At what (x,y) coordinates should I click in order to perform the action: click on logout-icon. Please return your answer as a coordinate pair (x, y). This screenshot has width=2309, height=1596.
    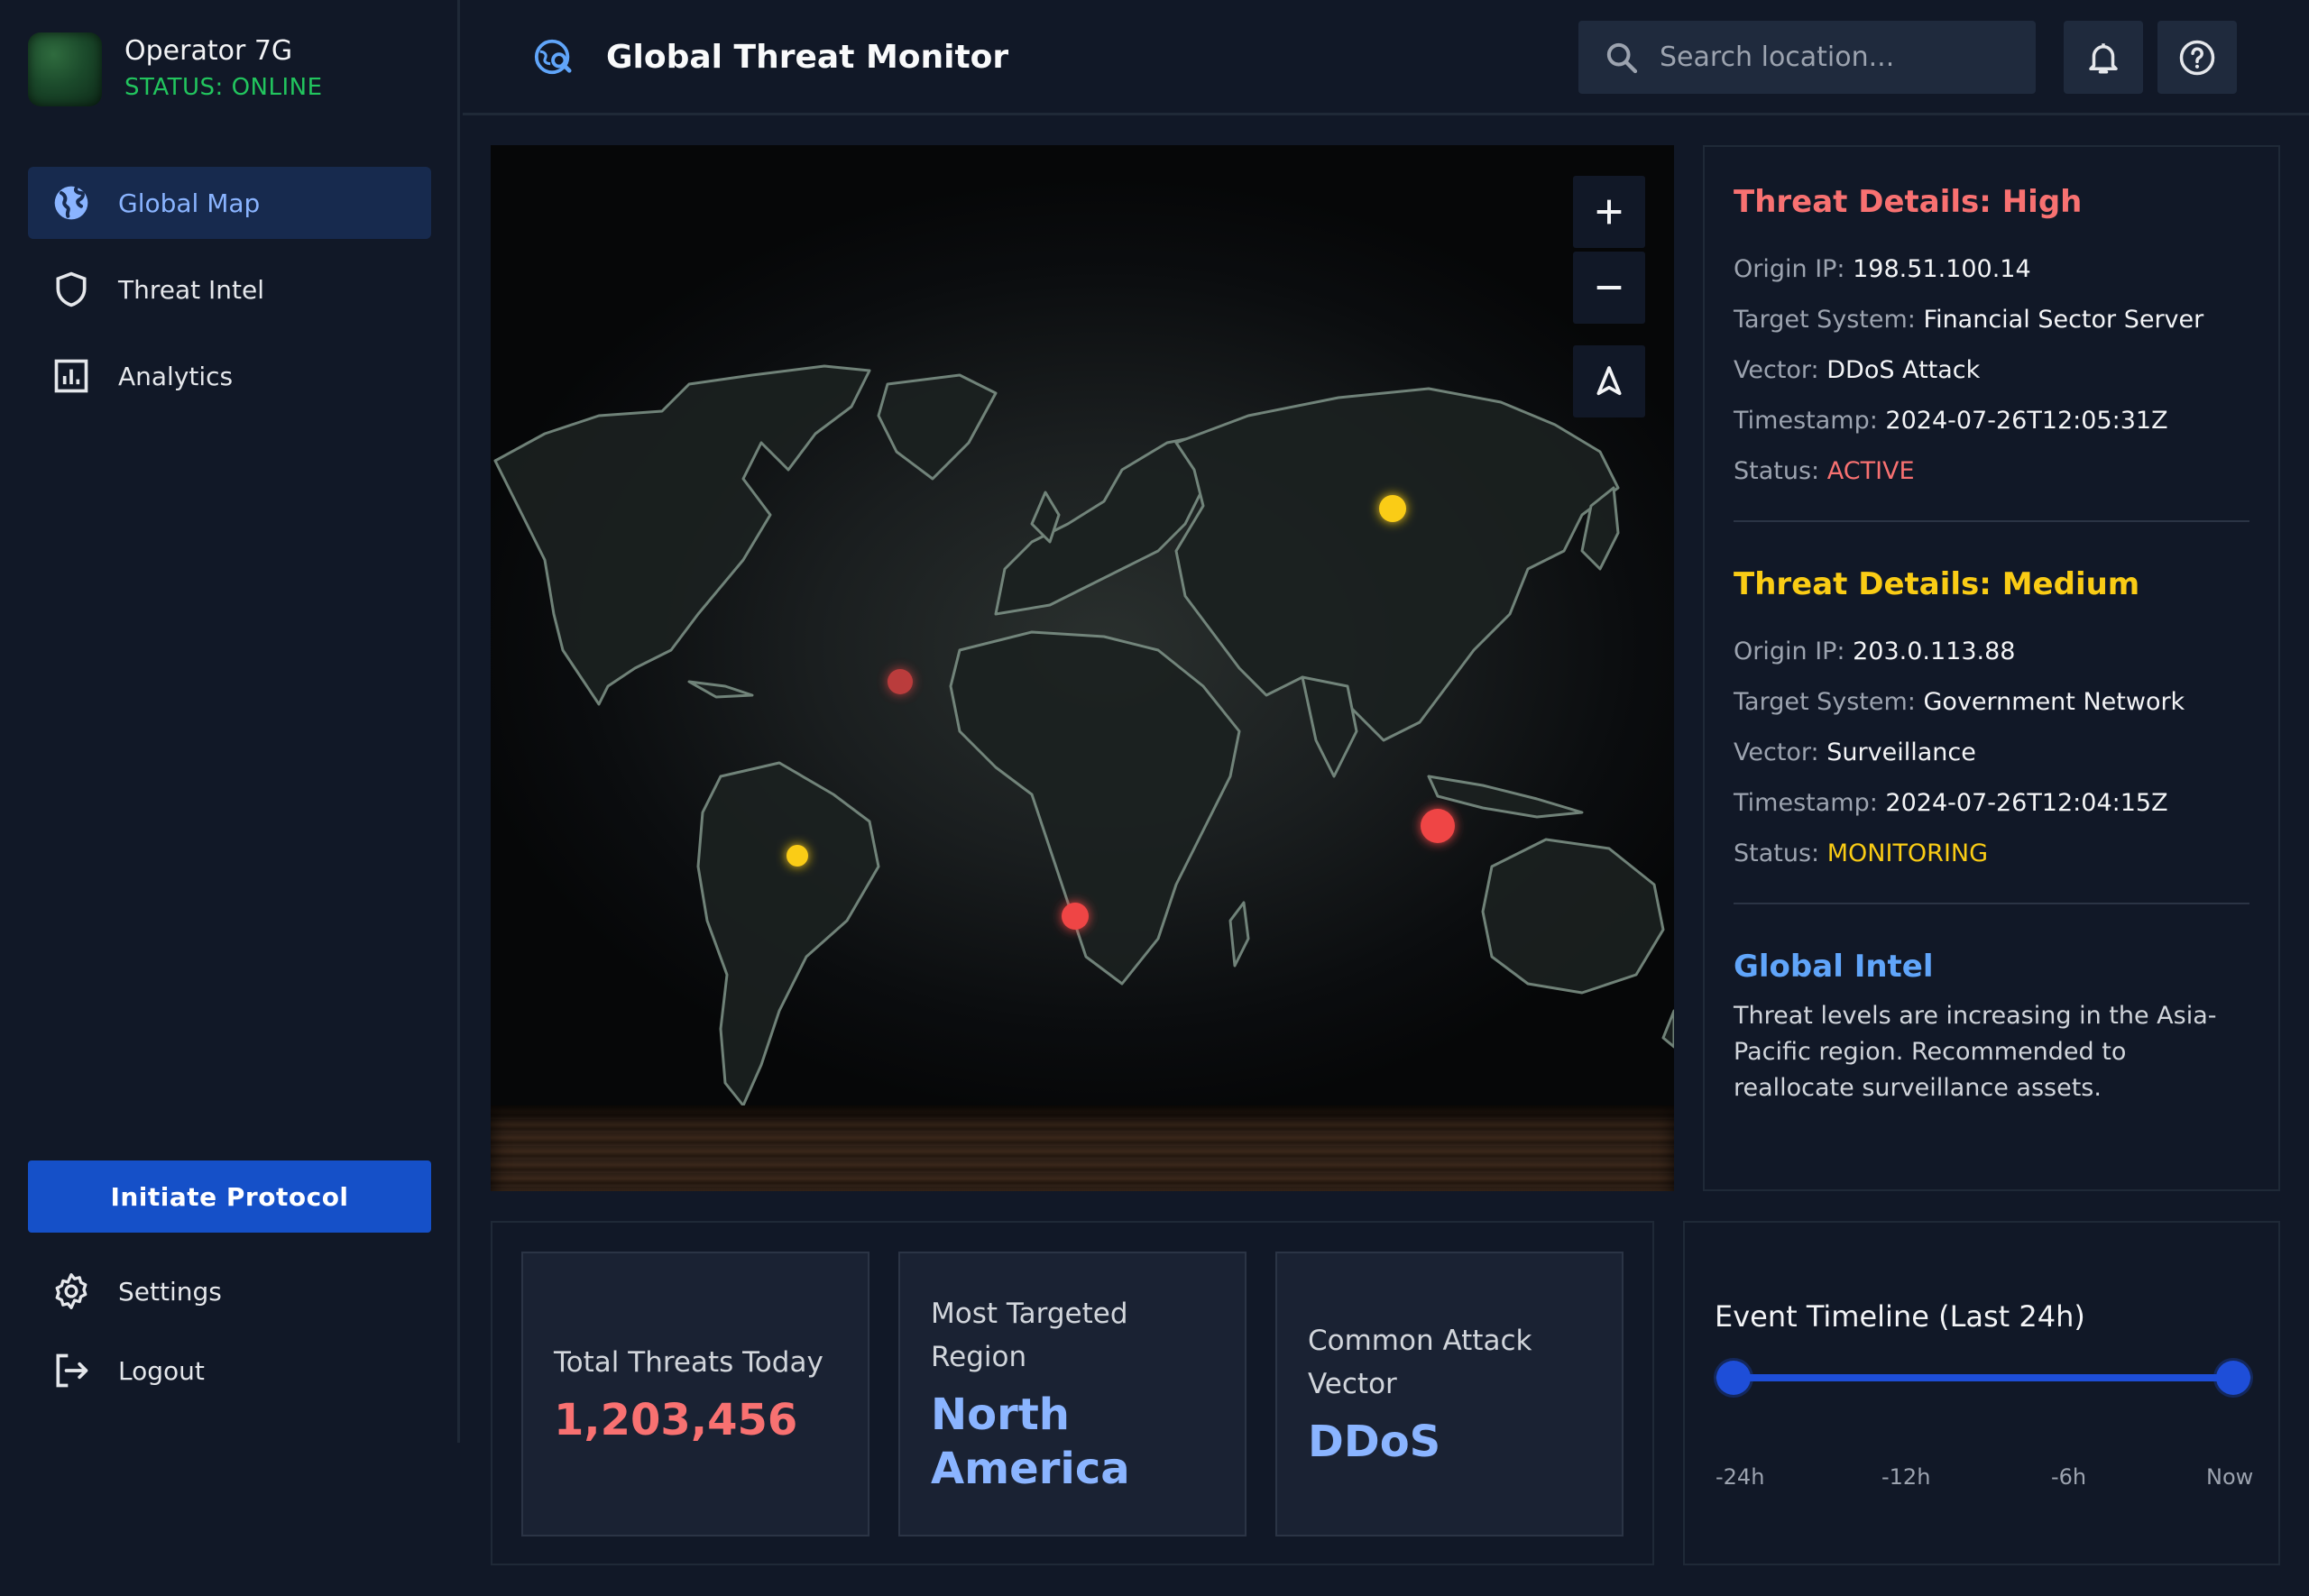
    Looking at the image, I should click on (71, 1370).